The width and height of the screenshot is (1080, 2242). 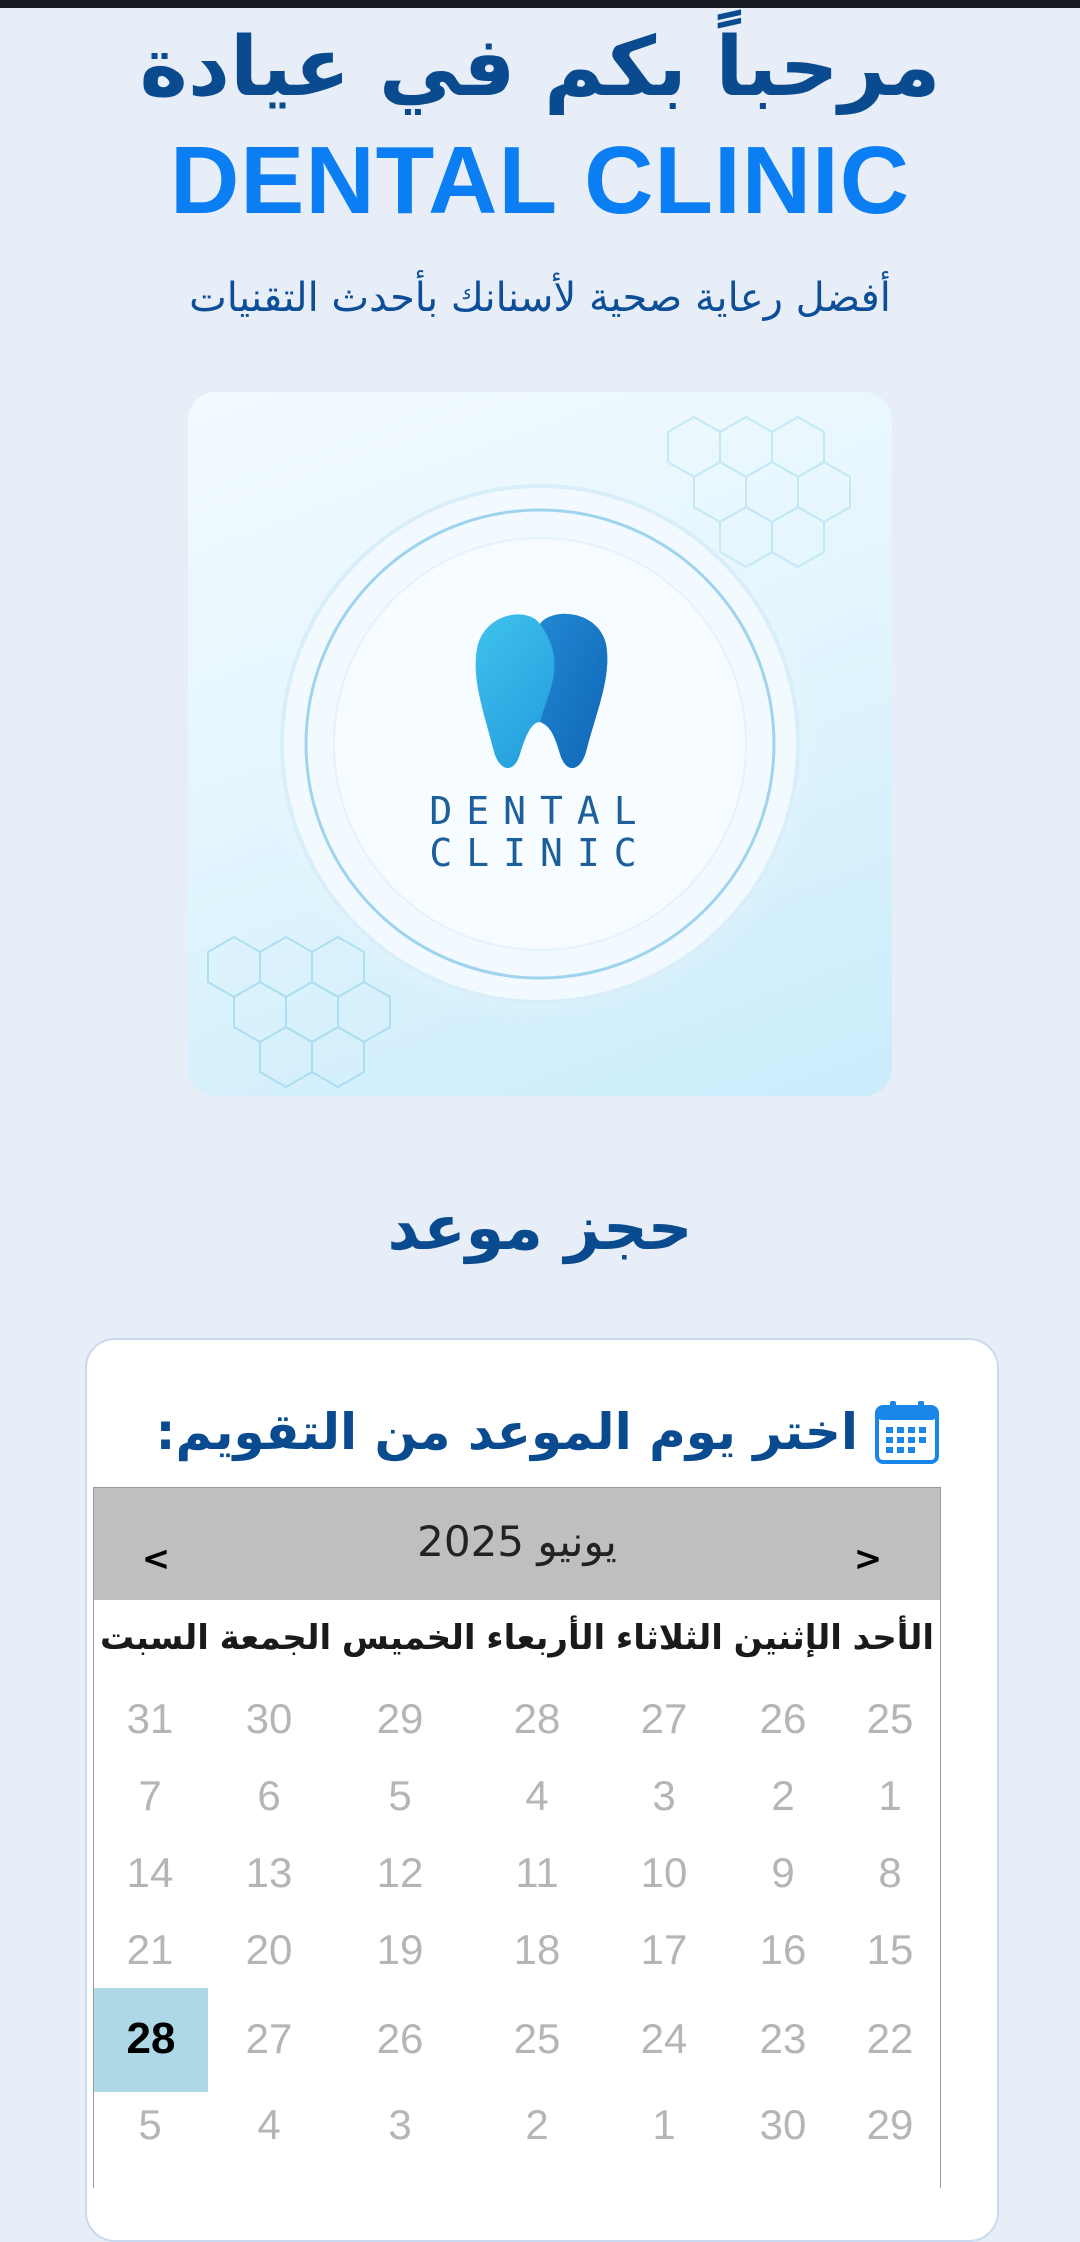 I want to click on weekday-label: السبت, so click(x=155, y=1638).